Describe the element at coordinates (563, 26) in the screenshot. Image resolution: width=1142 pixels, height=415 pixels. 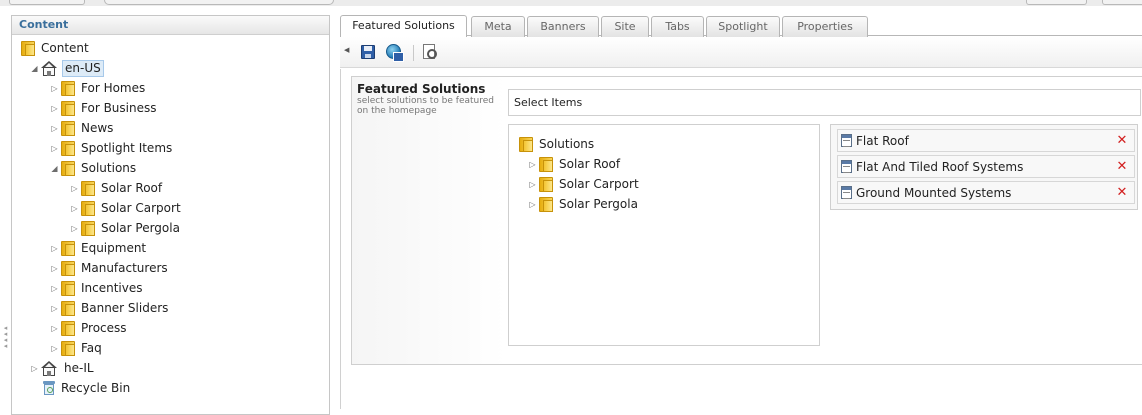
I see `tab-banners: Banners` at that location.